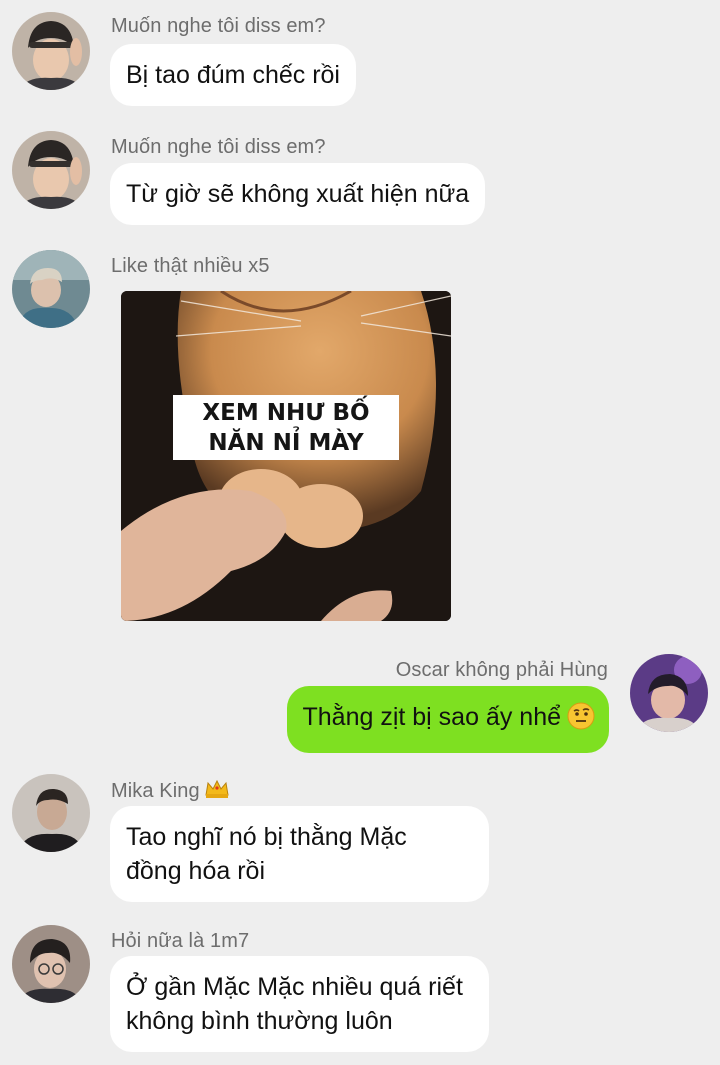 The width and height of the screenshot is (720, 1065). I want to click on raised-eyebrow-emoji-icon, so click(581, 720).